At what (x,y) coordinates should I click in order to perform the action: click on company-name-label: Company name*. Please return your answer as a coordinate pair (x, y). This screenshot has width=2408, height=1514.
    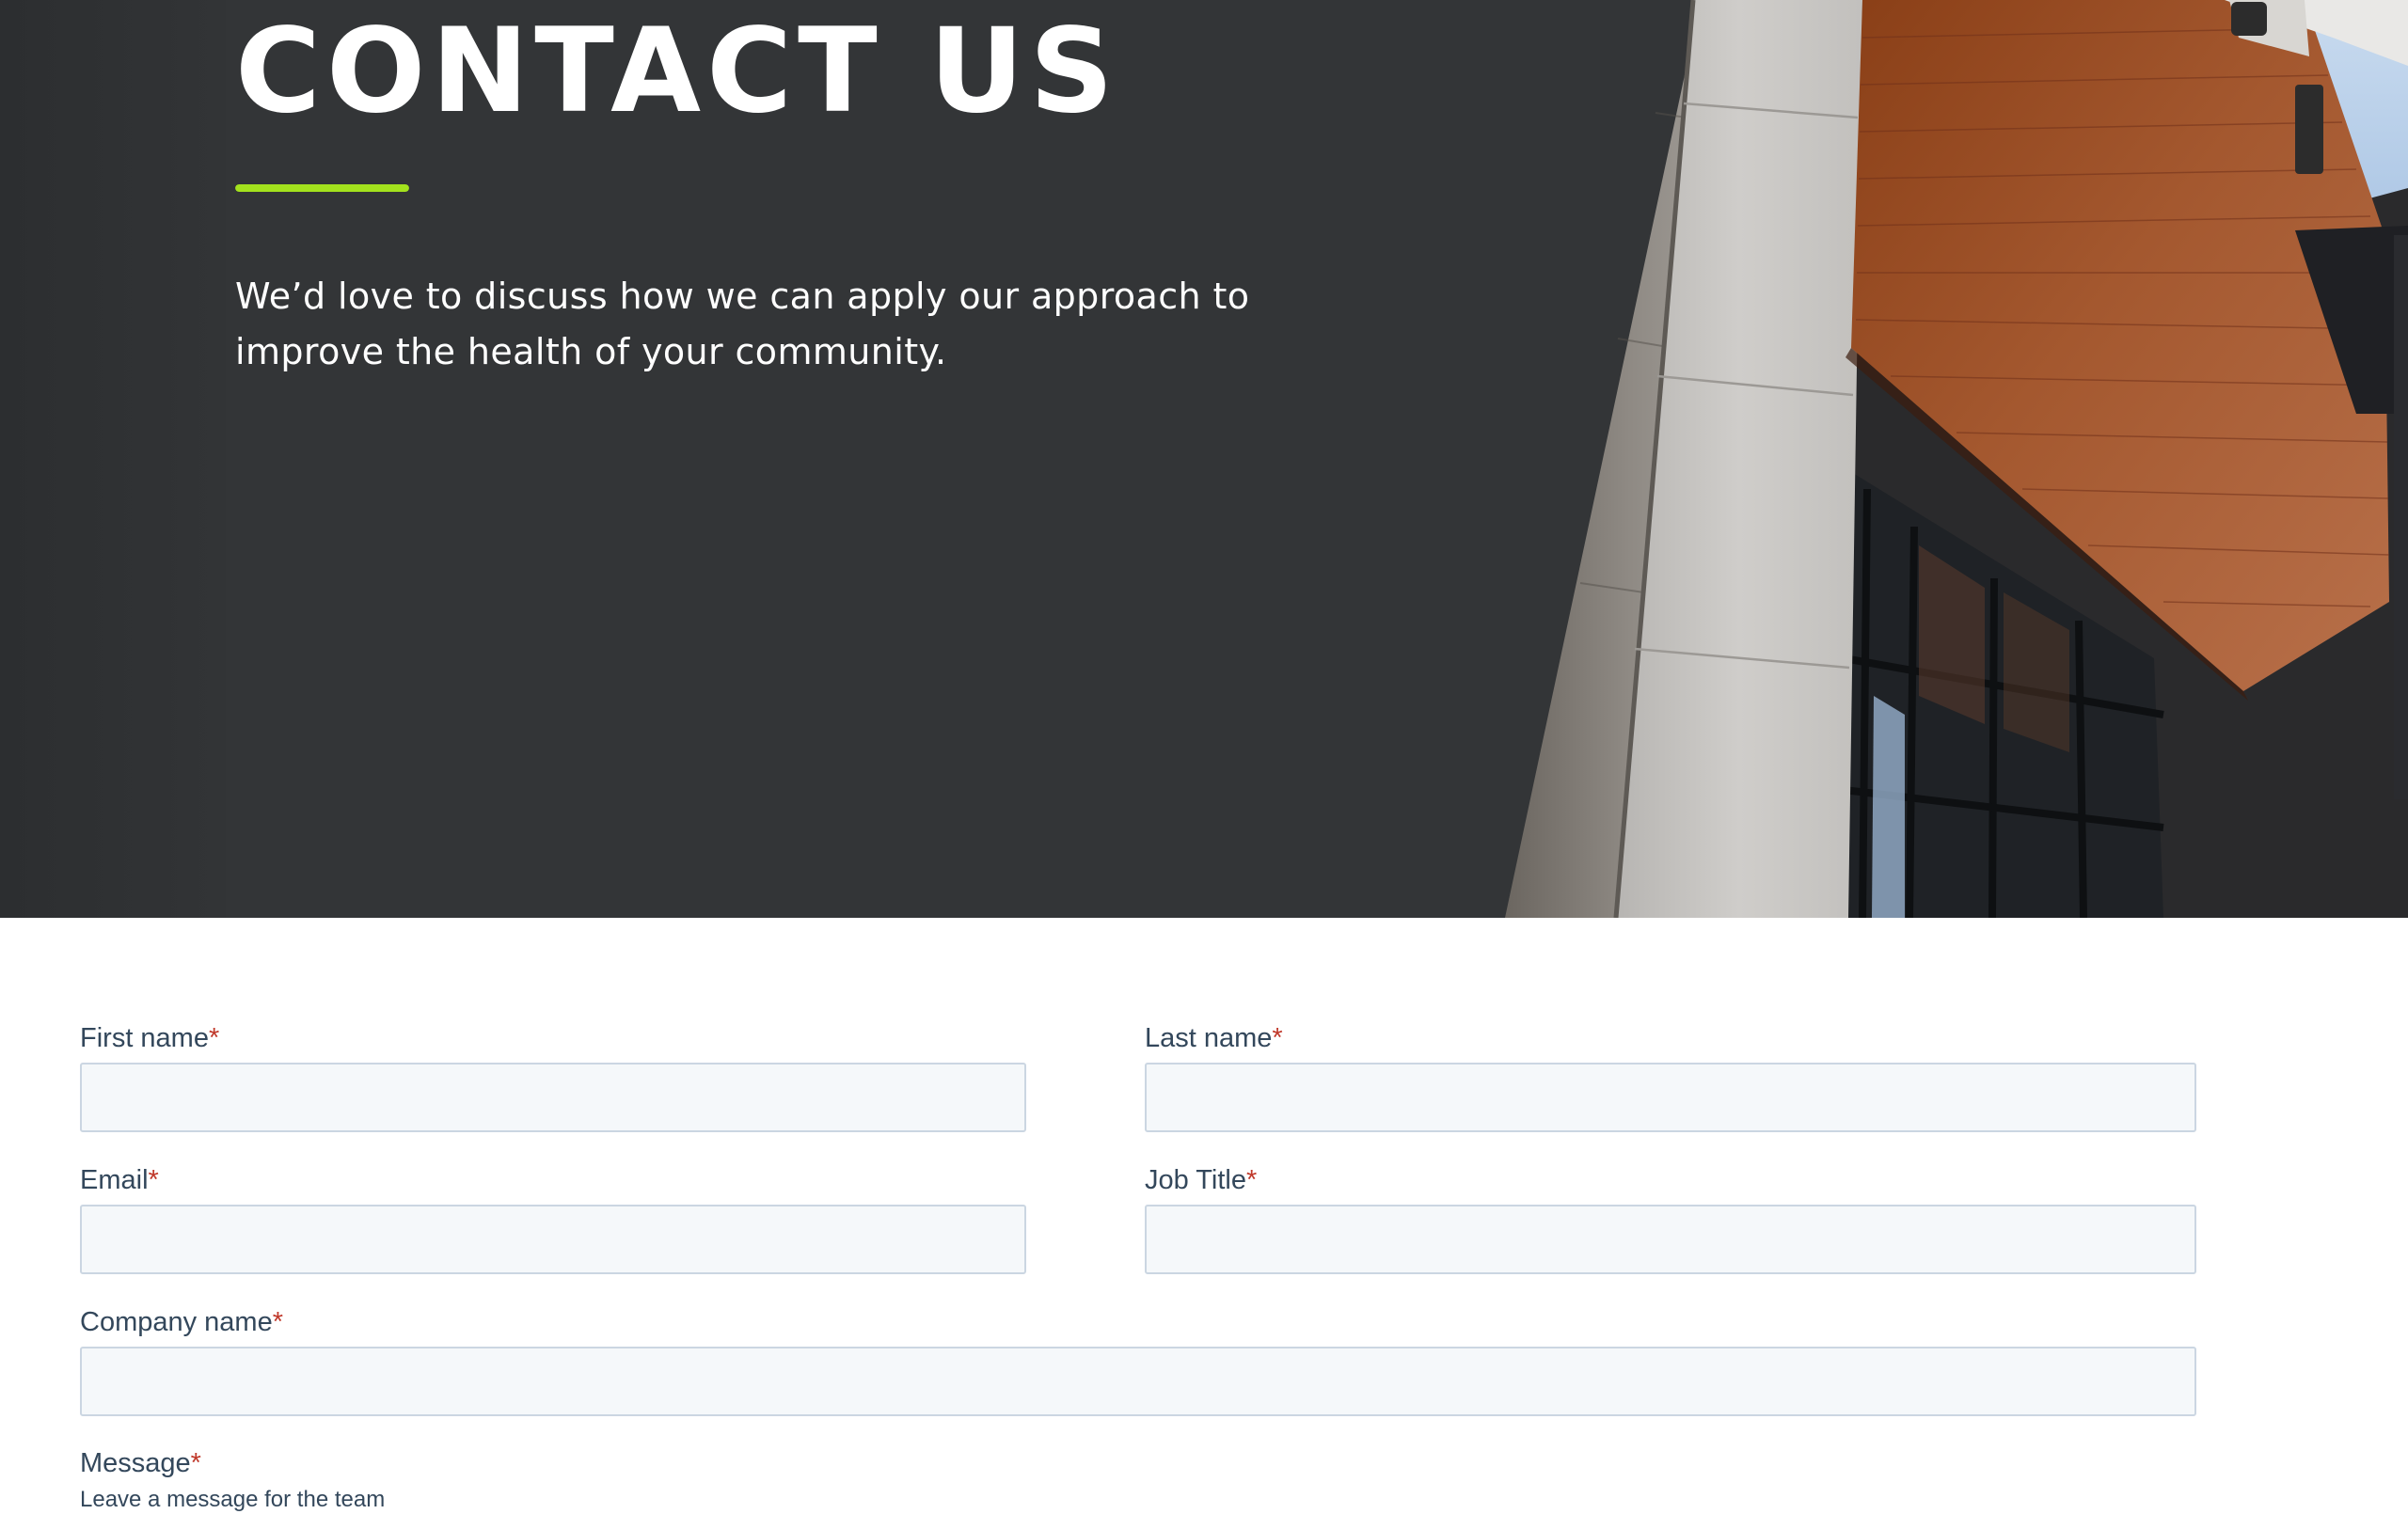
    Looking at the image, I should click on (182, 1322).